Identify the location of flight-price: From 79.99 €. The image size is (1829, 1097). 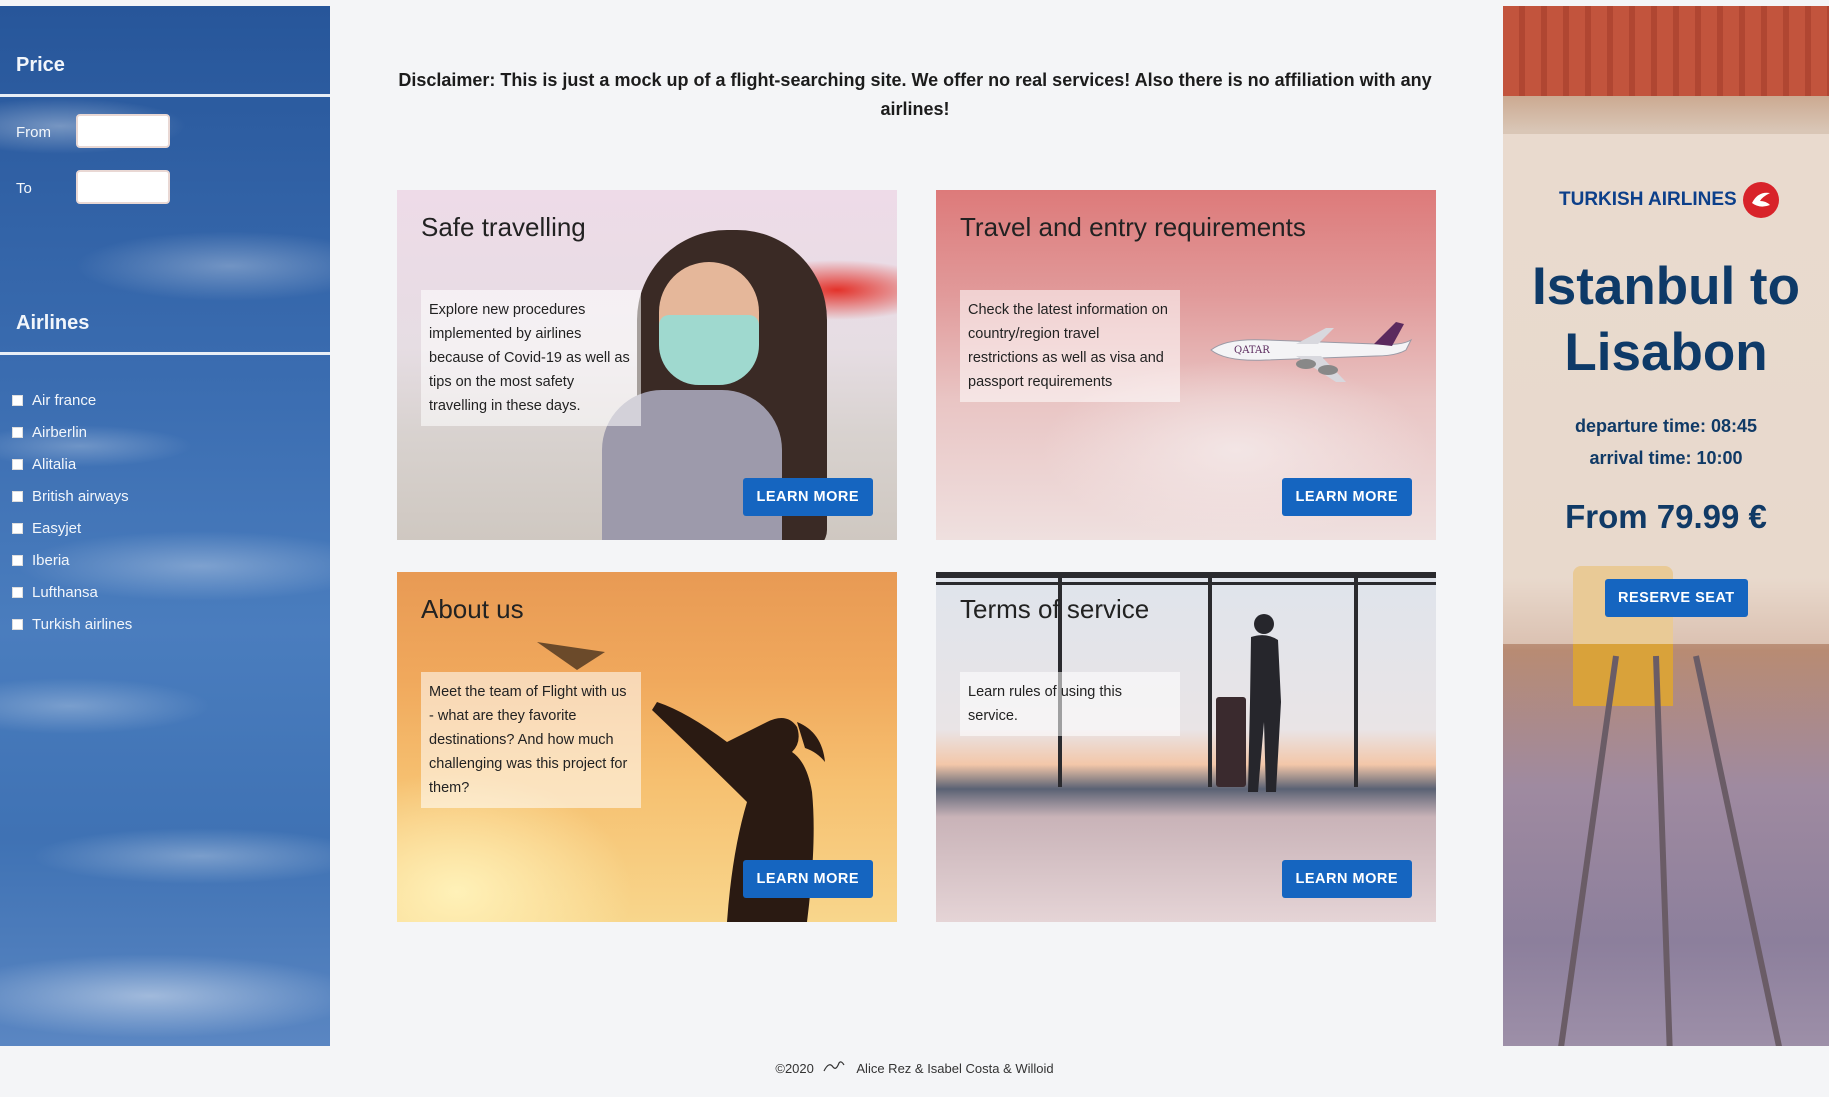
(1666, 516).